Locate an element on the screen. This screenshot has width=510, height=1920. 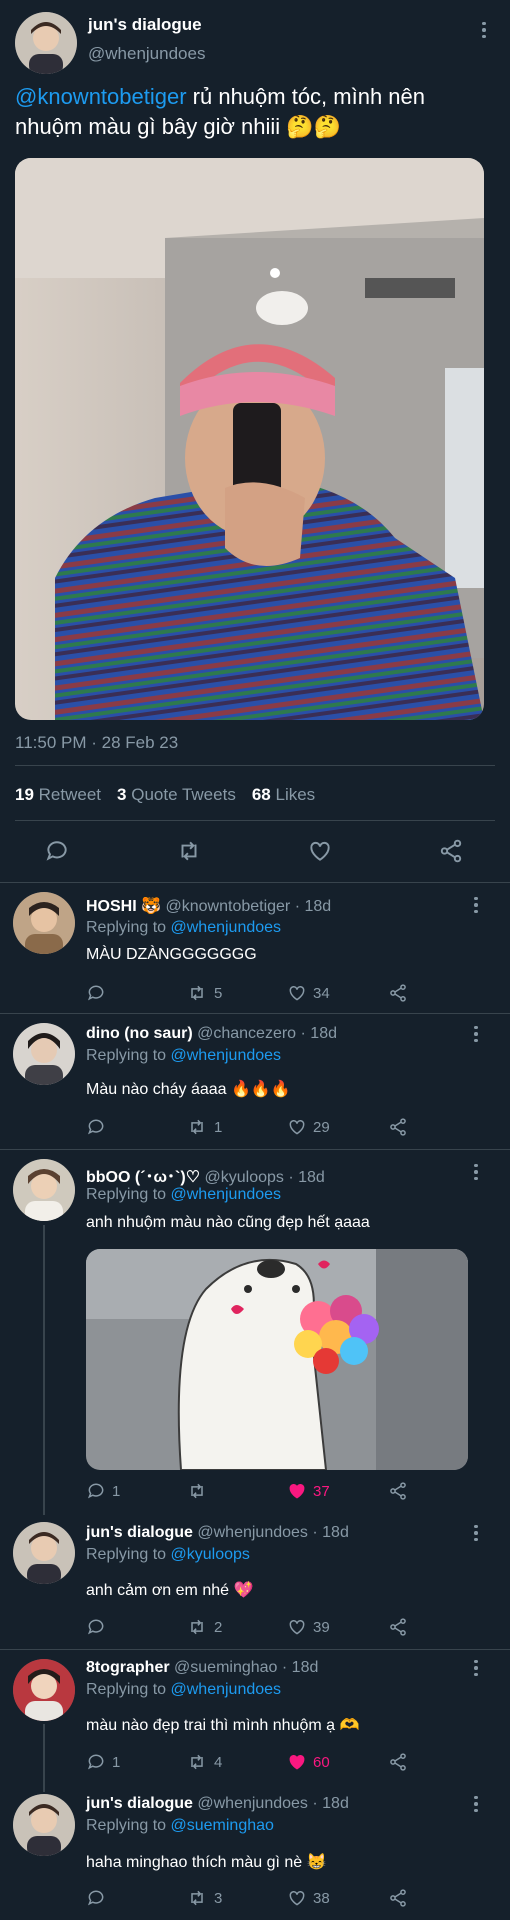
reply-text: anh nhuộm màu nào cũng đẹp hết ạaaa is located at coordinates (228, 1222).